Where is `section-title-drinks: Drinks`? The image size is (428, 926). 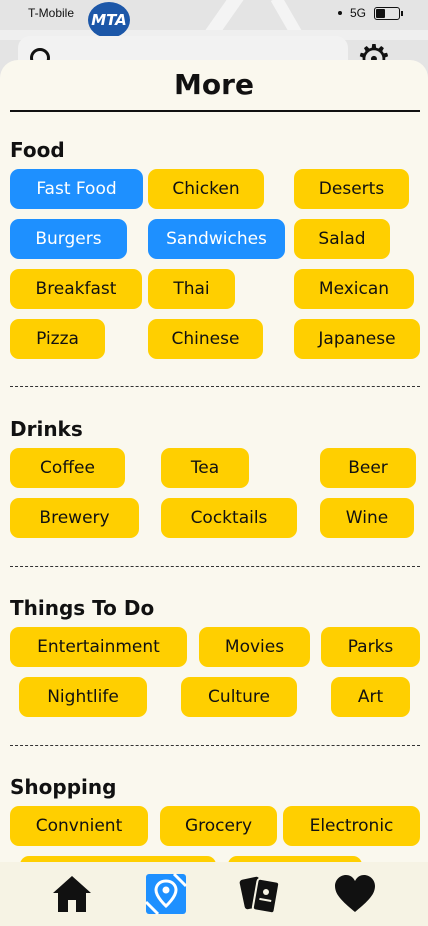
section-title-drinks: Drinks is located at coordinates (46, 429).